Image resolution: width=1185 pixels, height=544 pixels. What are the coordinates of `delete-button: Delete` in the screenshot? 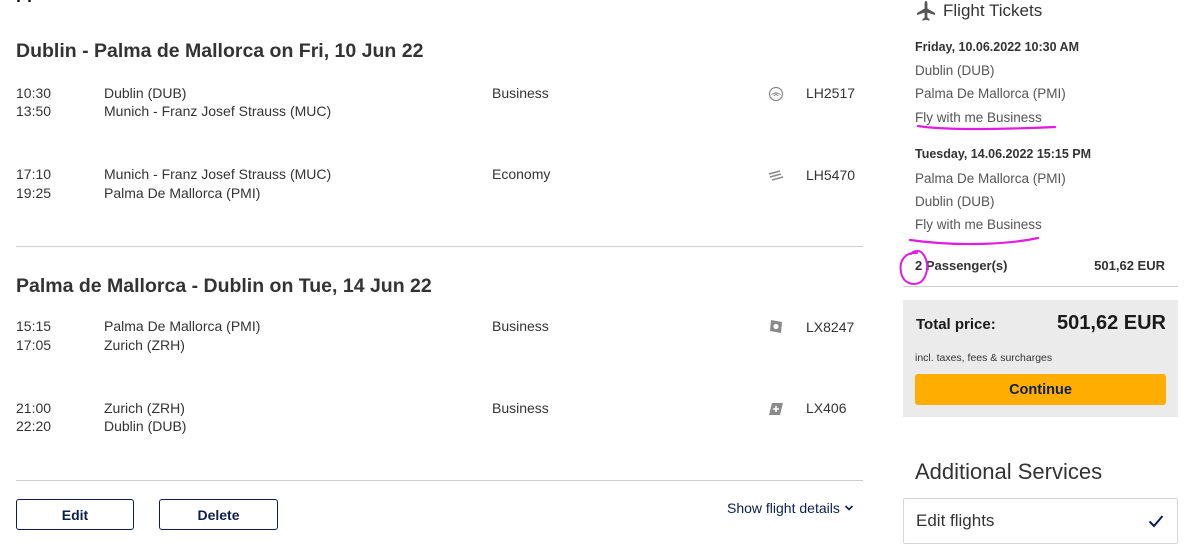 It's located at (218, 514).